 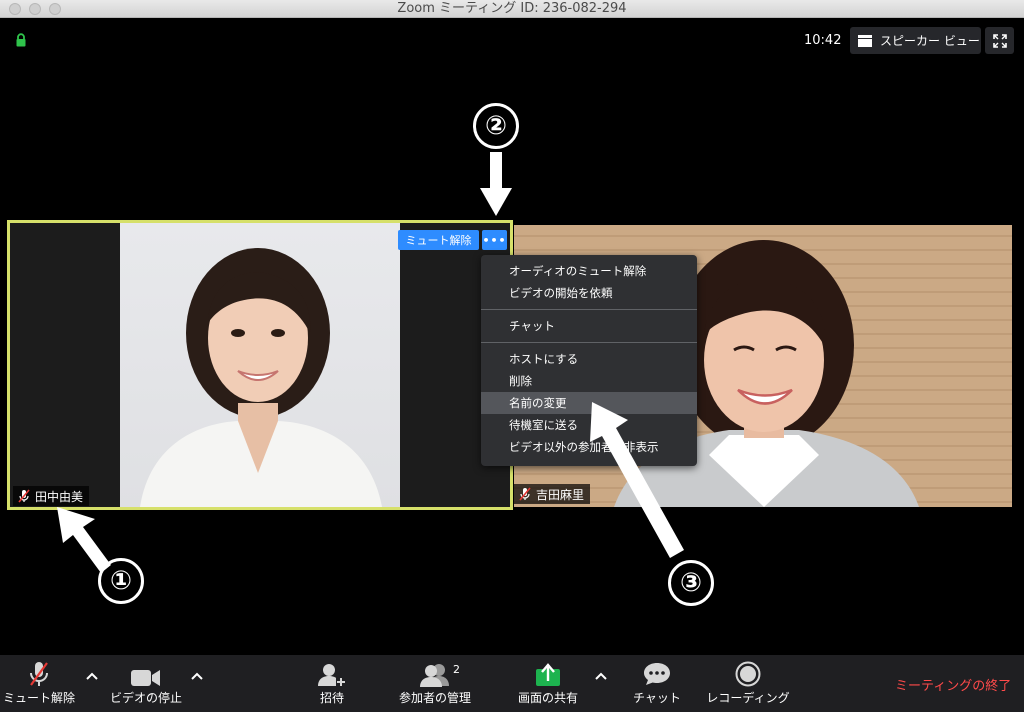 I want to click on unmute-label: ミュート解除, so click(x=38, y=698).